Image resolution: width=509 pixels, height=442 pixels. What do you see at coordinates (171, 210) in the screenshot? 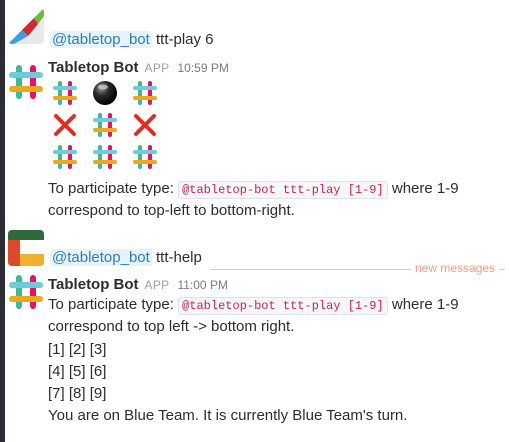
I see `message-2-line2: correspond to top-left to bottom-right.` at bounding box center [171, 210].